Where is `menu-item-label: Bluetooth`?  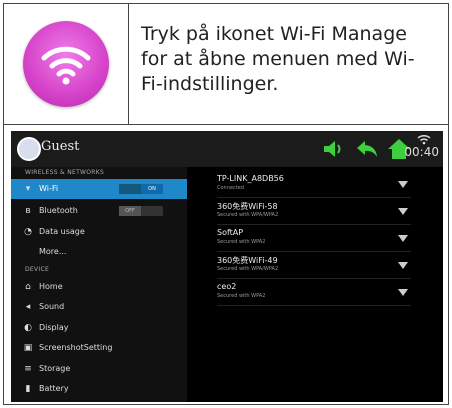
menu-item-label: Bluetooth is located at coordinates (58, 210).